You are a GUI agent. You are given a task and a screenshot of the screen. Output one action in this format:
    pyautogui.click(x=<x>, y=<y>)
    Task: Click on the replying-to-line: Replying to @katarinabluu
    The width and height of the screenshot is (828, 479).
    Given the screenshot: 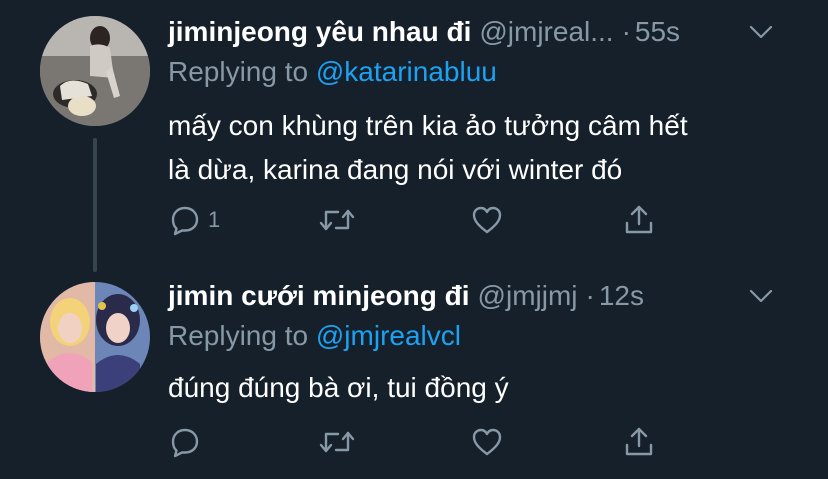 What is the action you would take?
    pyautogui.click(x=332, y=72)
    